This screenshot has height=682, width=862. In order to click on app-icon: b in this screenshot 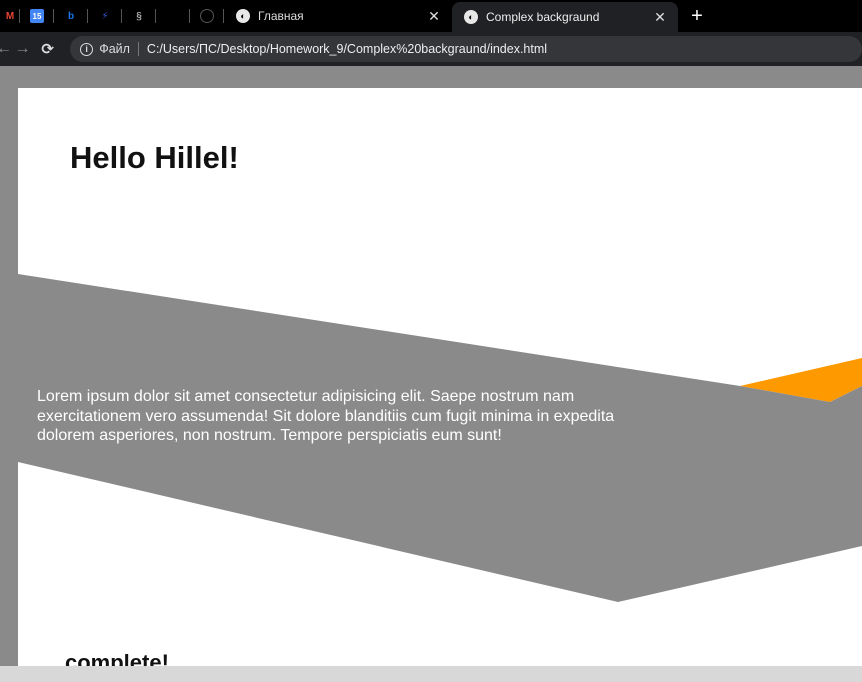, I will do `click(71, 16)`.